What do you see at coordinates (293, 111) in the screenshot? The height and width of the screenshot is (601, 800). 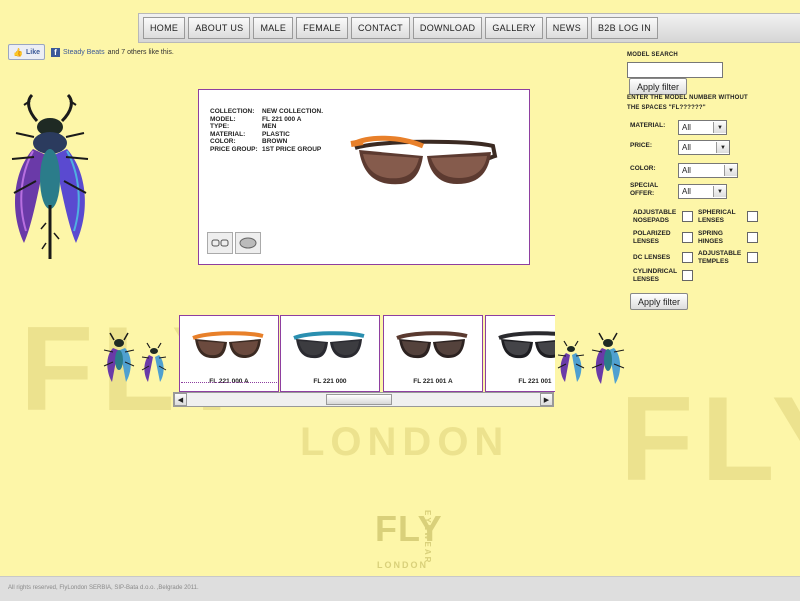 I see `spec-value: NEW COLLECTION.` at bounding box center [293, 111].